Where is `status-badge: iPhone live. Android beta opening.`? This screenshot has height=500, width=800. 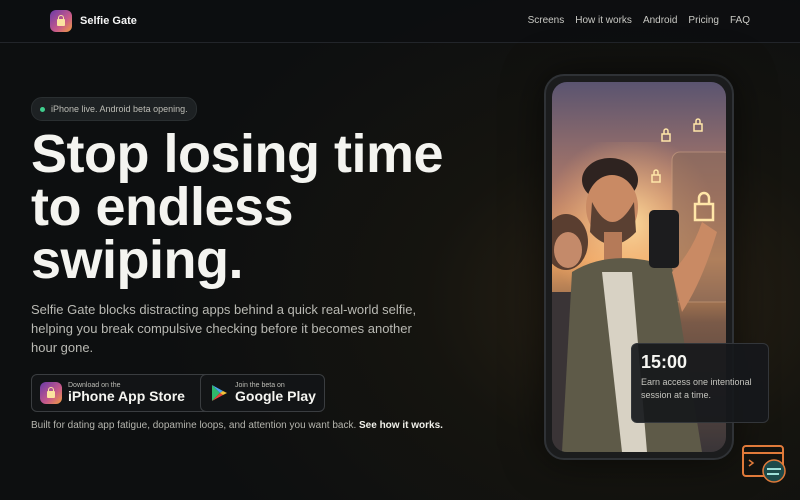
status-badge: iPhone live. Android beta opening. is located at coordinates (114, 109).